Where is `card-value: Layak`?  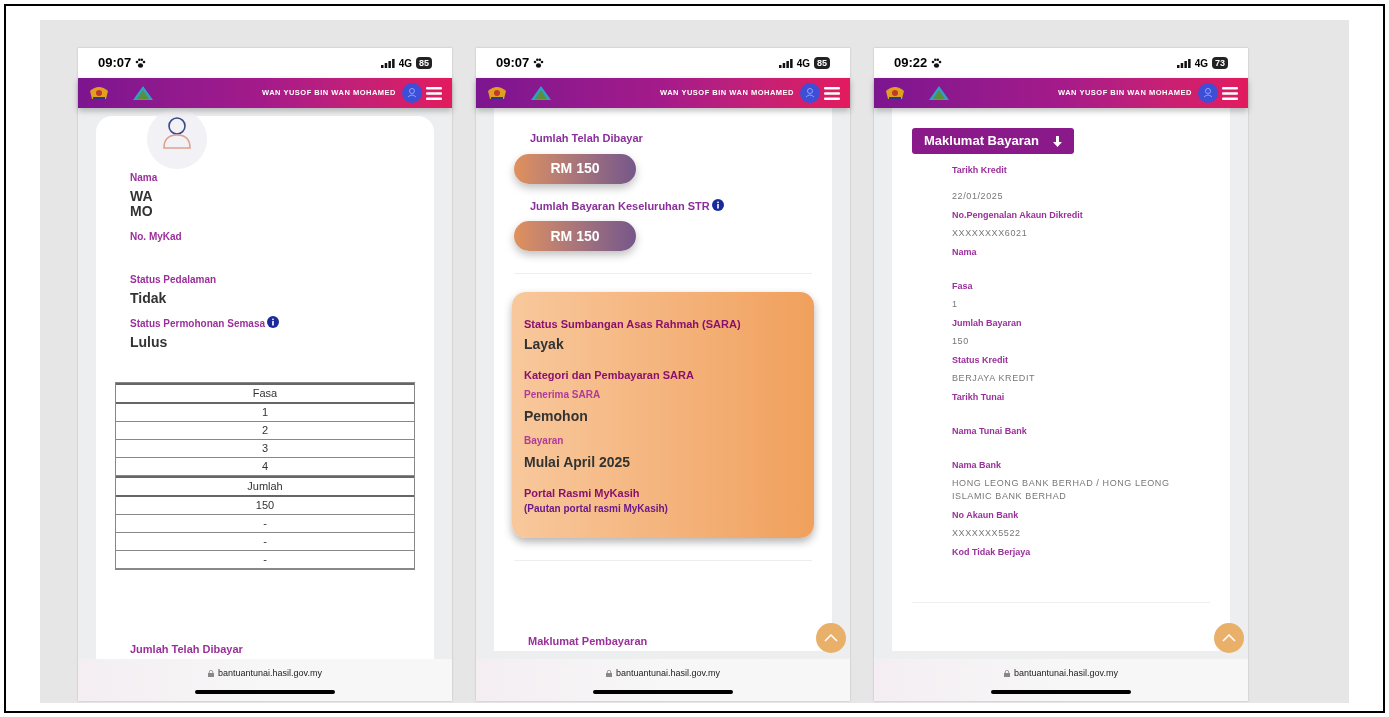
card-value: Layak is located at coordinates (544, 344).